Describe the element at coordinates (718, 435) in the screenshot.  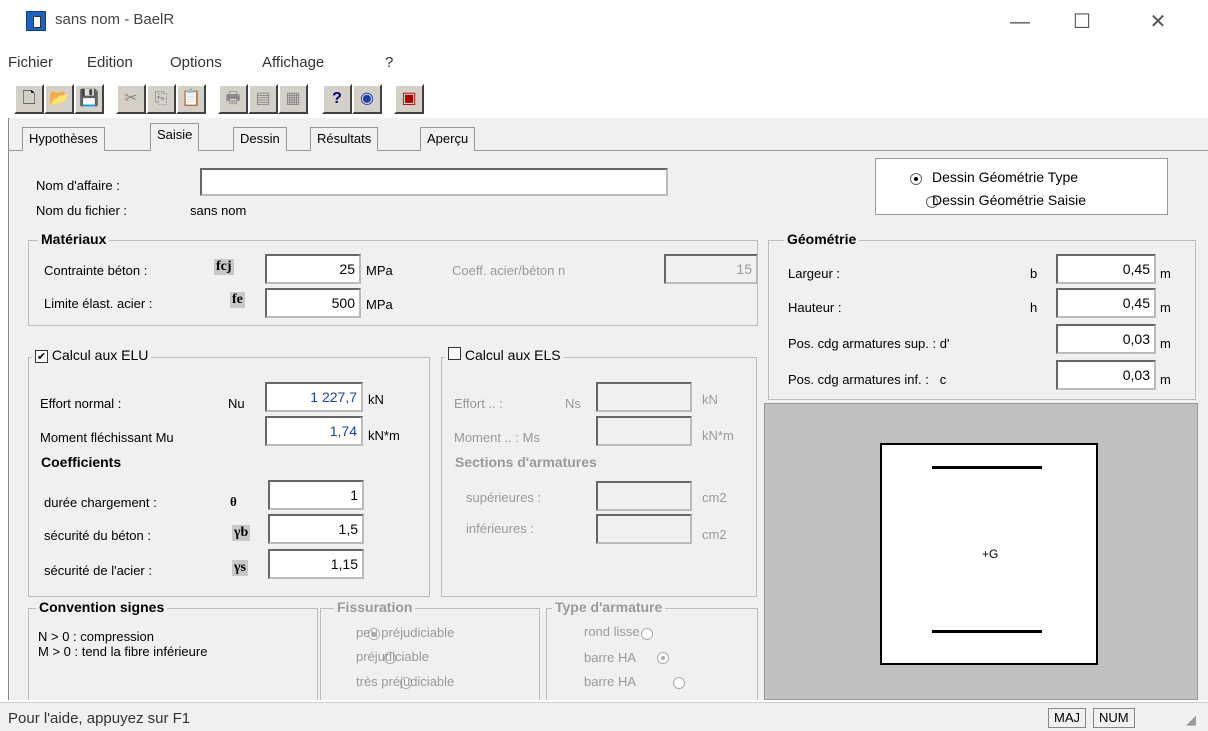
I see `els-moment-unit: kN*m` at that location.